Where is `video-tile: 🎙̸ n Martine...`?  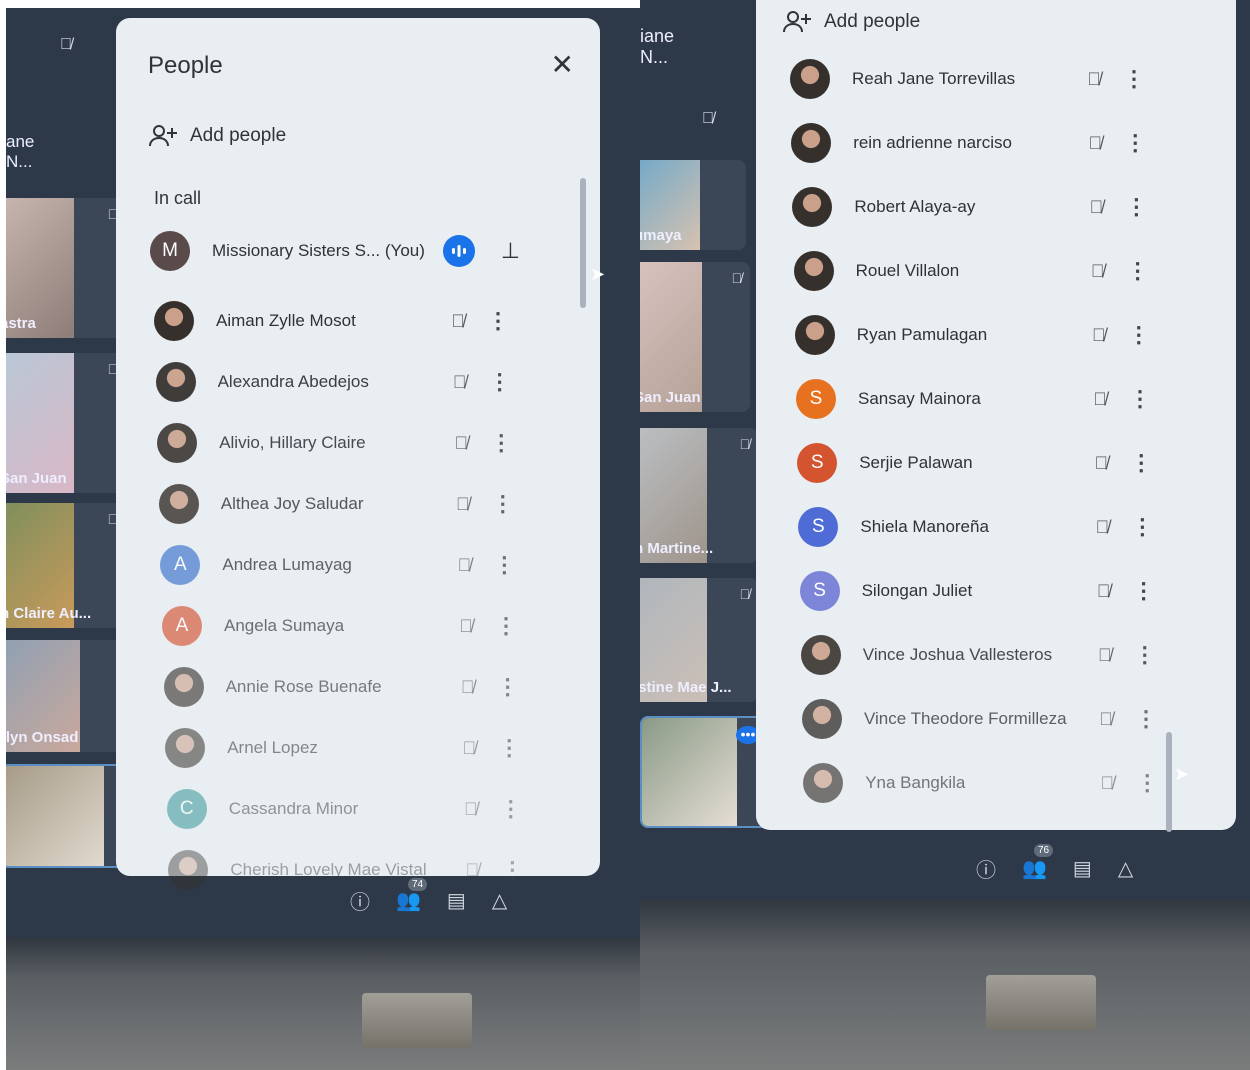
video-tile: 🎙̸ n Martine... is located at coordinates (699, 495).